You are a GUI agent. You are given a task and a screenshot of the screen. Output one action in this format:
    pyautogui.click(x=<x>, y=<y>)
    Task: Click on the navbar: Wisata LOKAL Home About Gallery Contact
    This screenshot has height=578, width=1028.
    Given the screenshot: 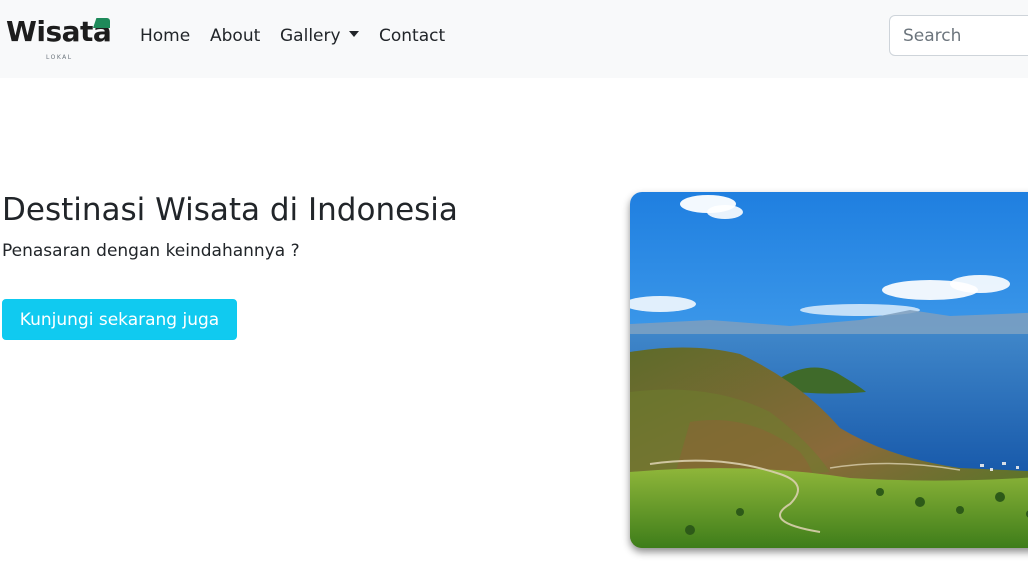 What is the action you would take?
    pyautogui.click(x=514, y=39)
    